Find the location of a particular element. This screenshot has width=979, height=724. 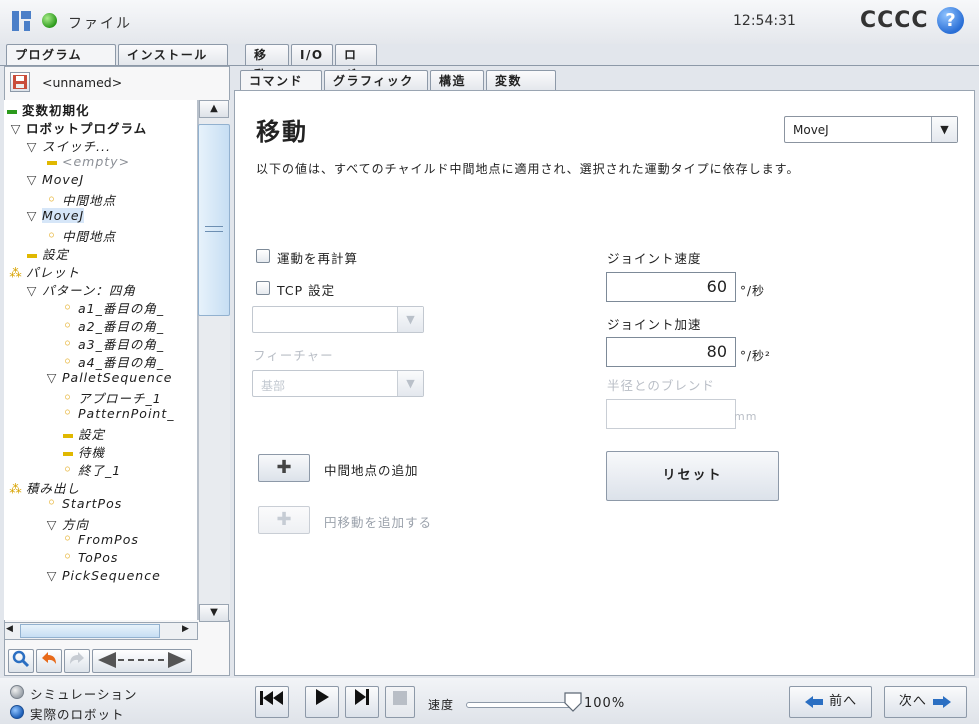

scroll-up-icon: ▲ is located at coordinates (214, 109).